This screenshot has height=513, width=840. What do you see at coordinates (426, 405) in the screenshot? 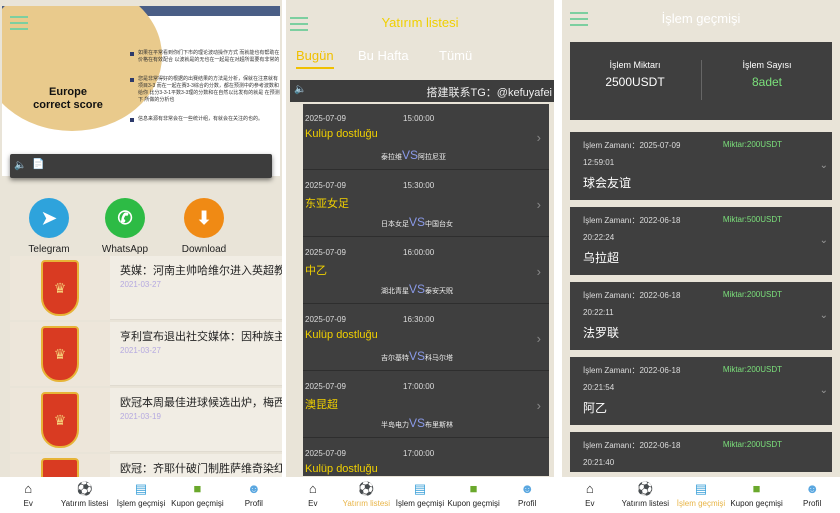
I see `match-row: 2025-07-09 17:00:00 澳昆超 半岛电力VS布里斯林 ›` at bounding box center [426, 405].